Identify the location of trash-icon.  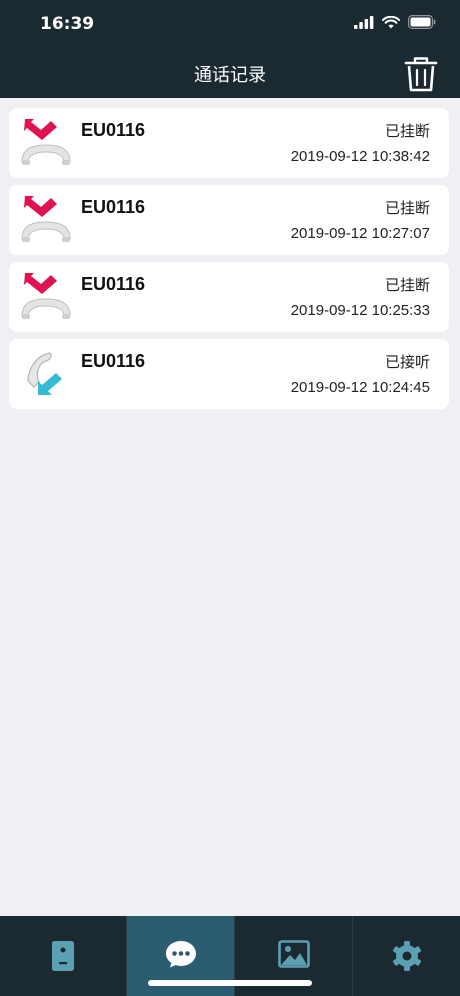
(421, 74).